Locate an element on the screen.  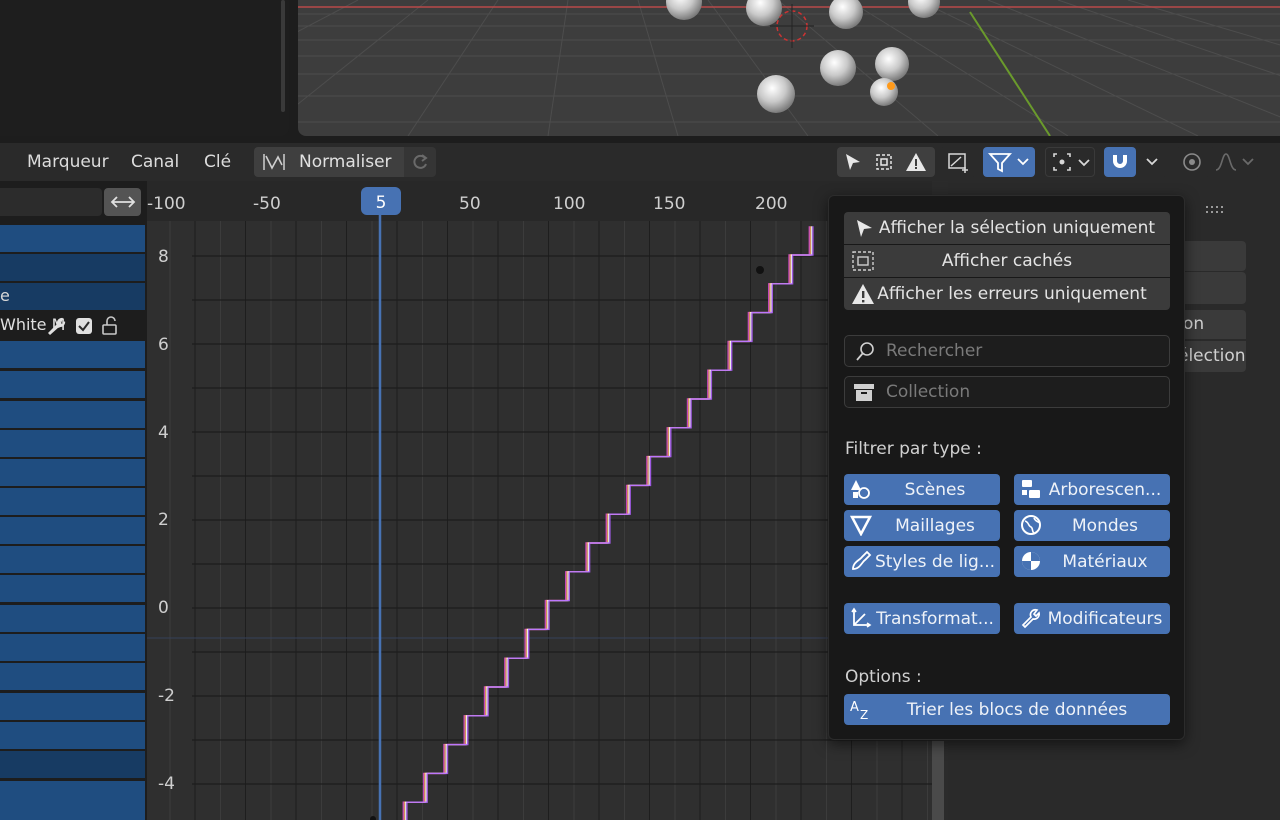
x-tick-label: 200 is located at coordinates (771, 204).